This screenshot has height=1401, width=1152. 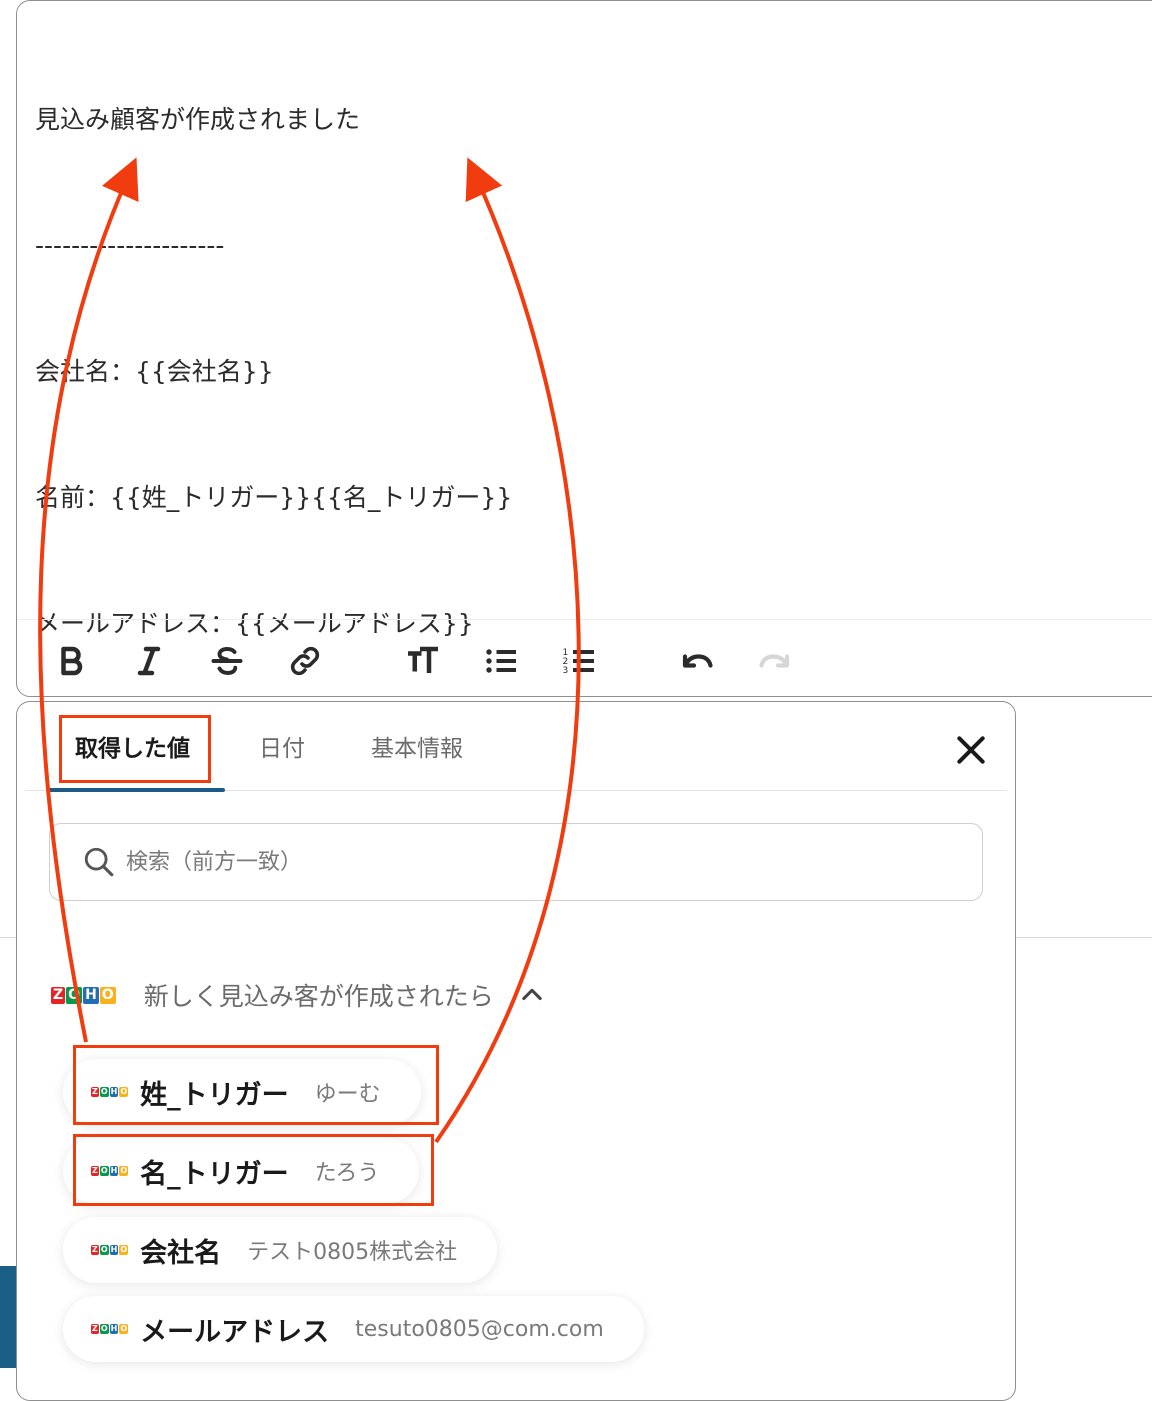 I want to click on trigger-group-header: ZOHO 新しく見込み客が作成されたら, so click(x=298, y=995).